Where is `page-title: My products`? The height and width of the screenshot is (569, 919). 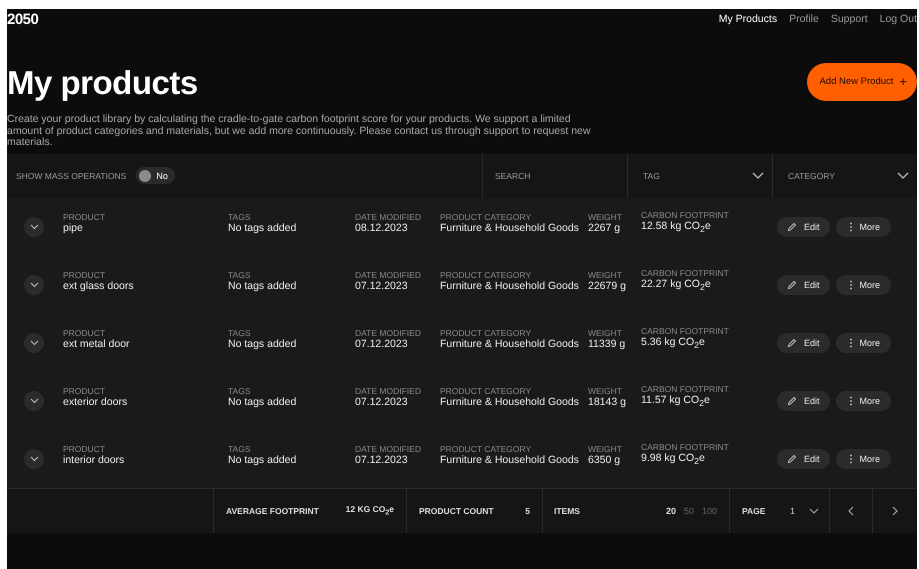
page-title: My products is located at coordinates (102, 83).